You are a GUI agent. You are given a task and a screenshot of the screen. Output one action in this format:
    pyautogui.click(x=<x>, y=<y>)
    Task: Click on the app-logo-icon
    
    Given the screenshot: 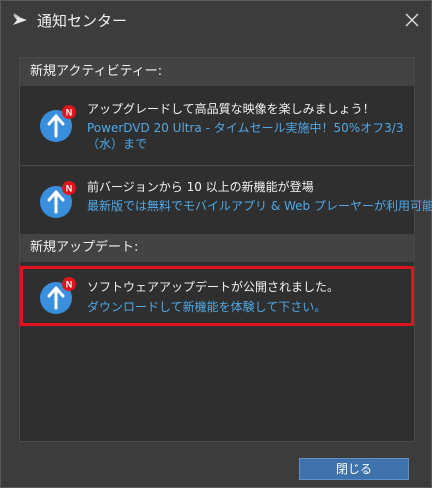 What is the action you would take?
    pyautogui.click(x=20, y=19)
    